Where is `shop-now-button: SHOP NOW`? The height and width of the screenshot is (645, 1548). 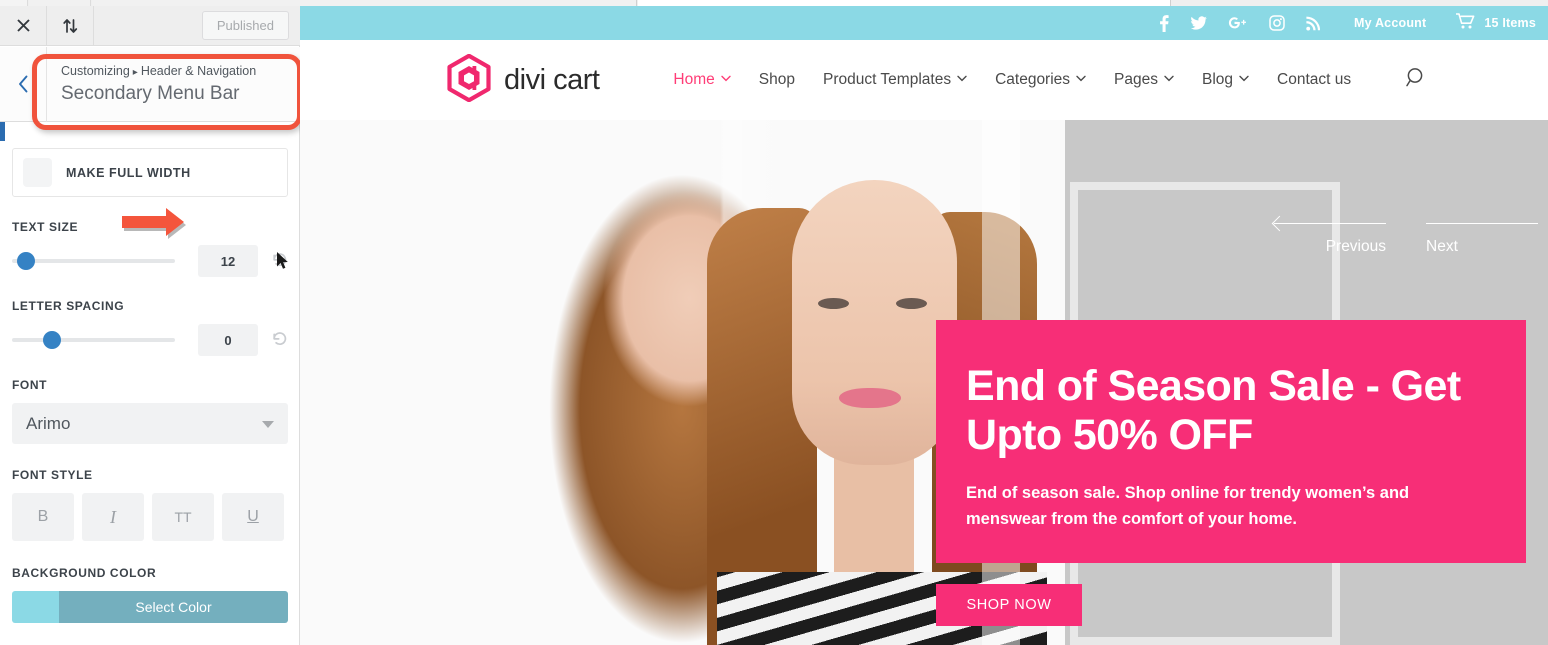 shop-now-button: SHOP NOW is located at coordinates (1009, 605).